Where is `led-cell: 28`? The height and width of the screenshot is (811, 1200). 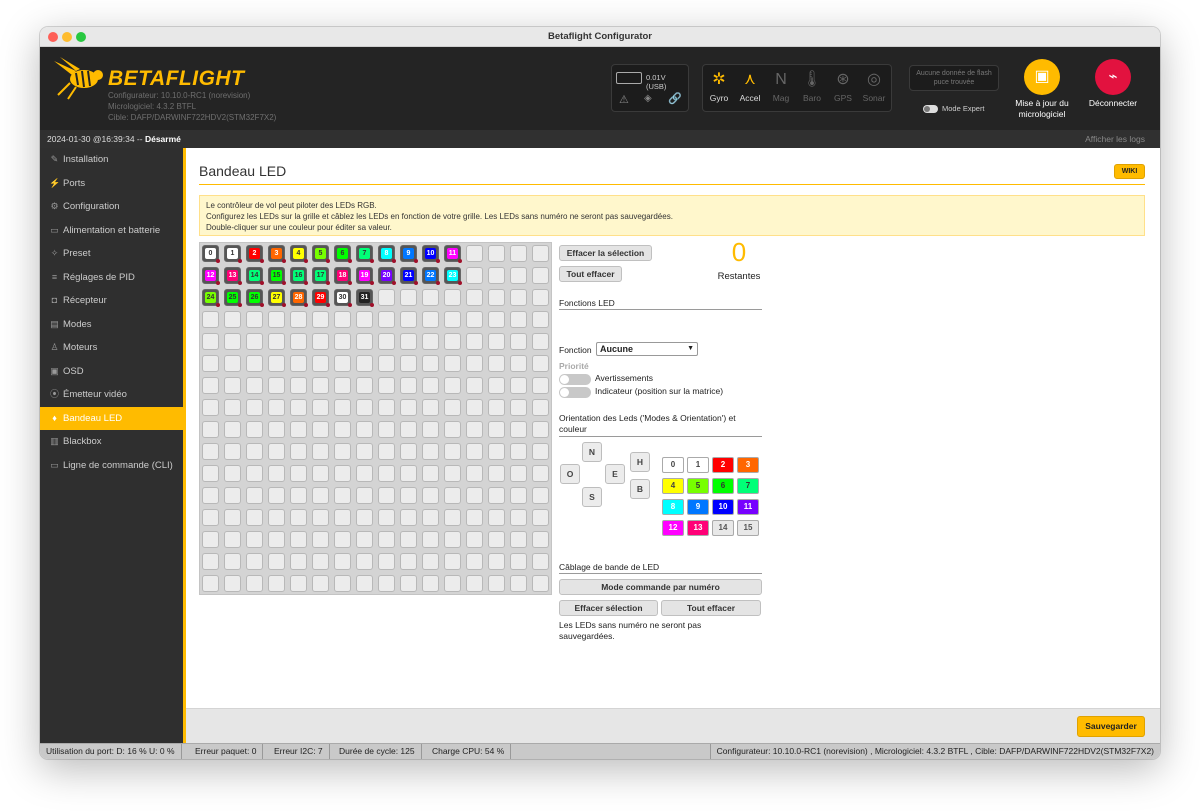 led-cell: 28 is located at coordinates (299, 298).